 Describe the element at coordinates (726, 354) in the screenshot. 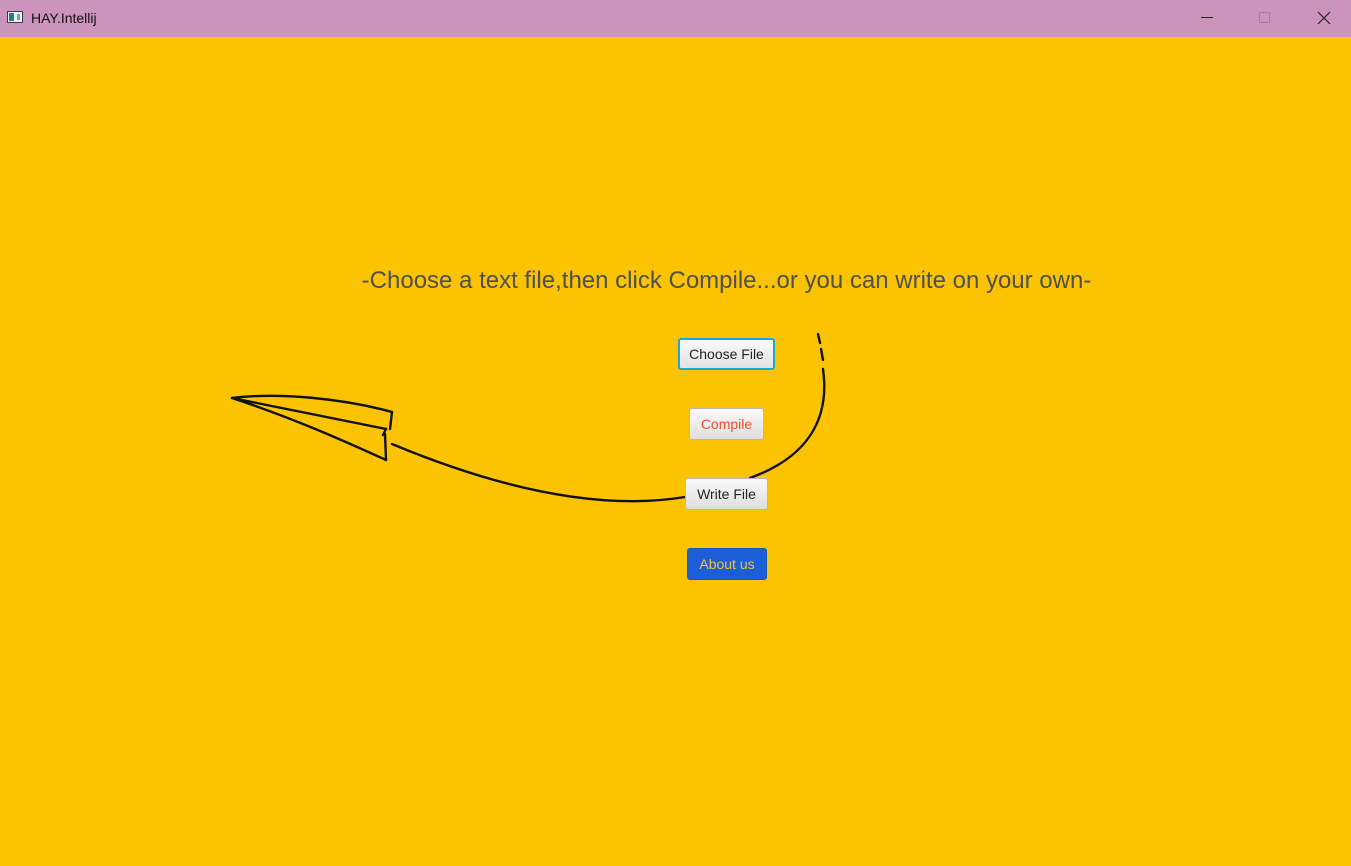

I see `choose-file-button: Choose File` at that location.